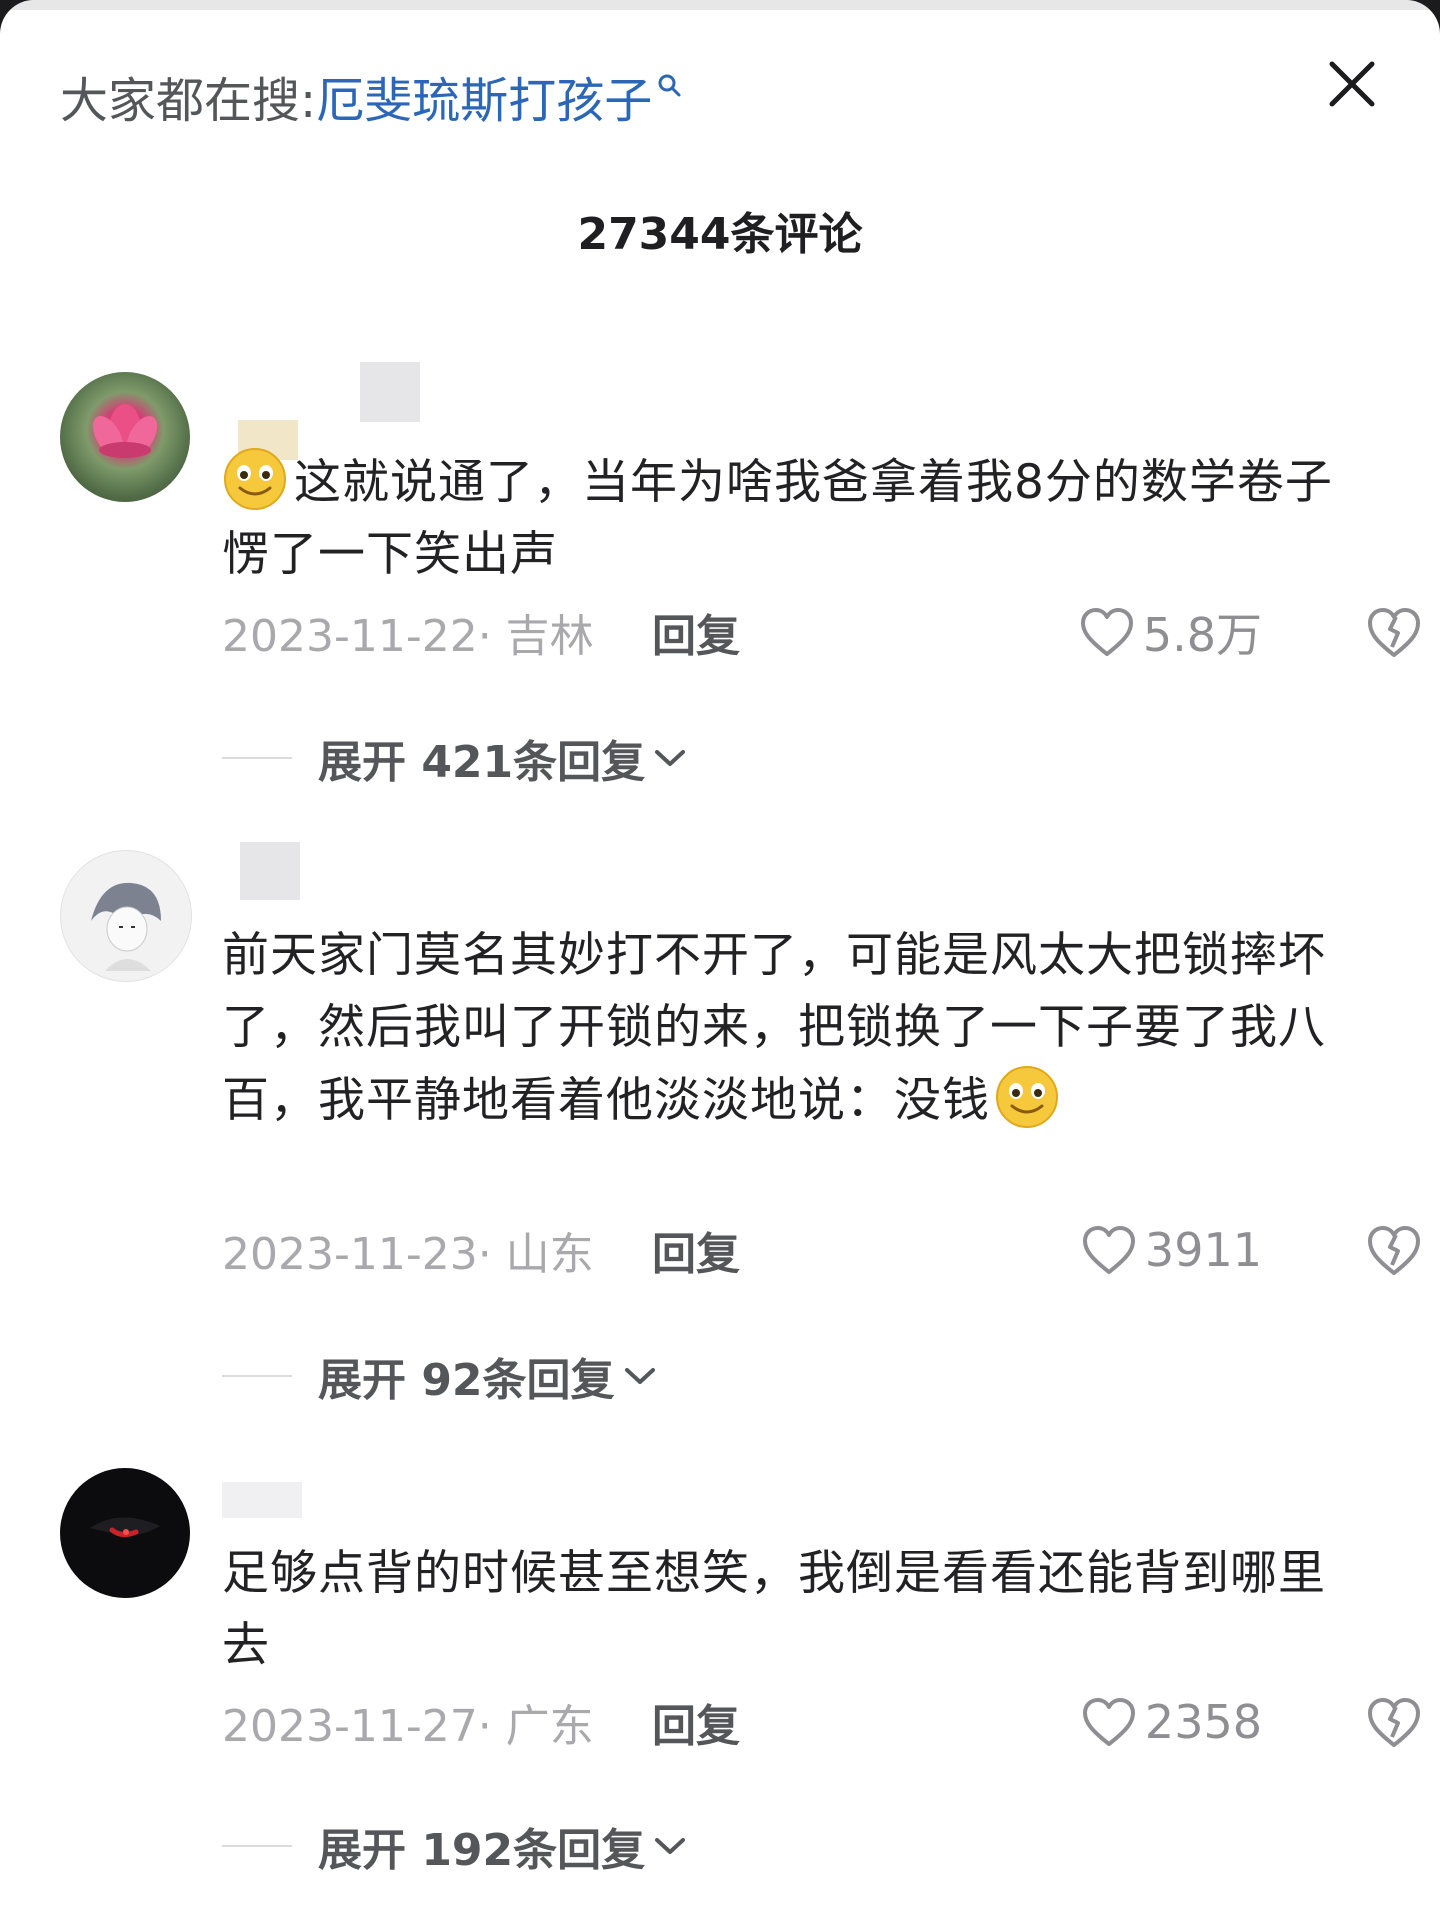 Image resolution: width=1440 pixels, height=1920 pixels. I want to click on like-button: 5.8万, so click(1170, 632).